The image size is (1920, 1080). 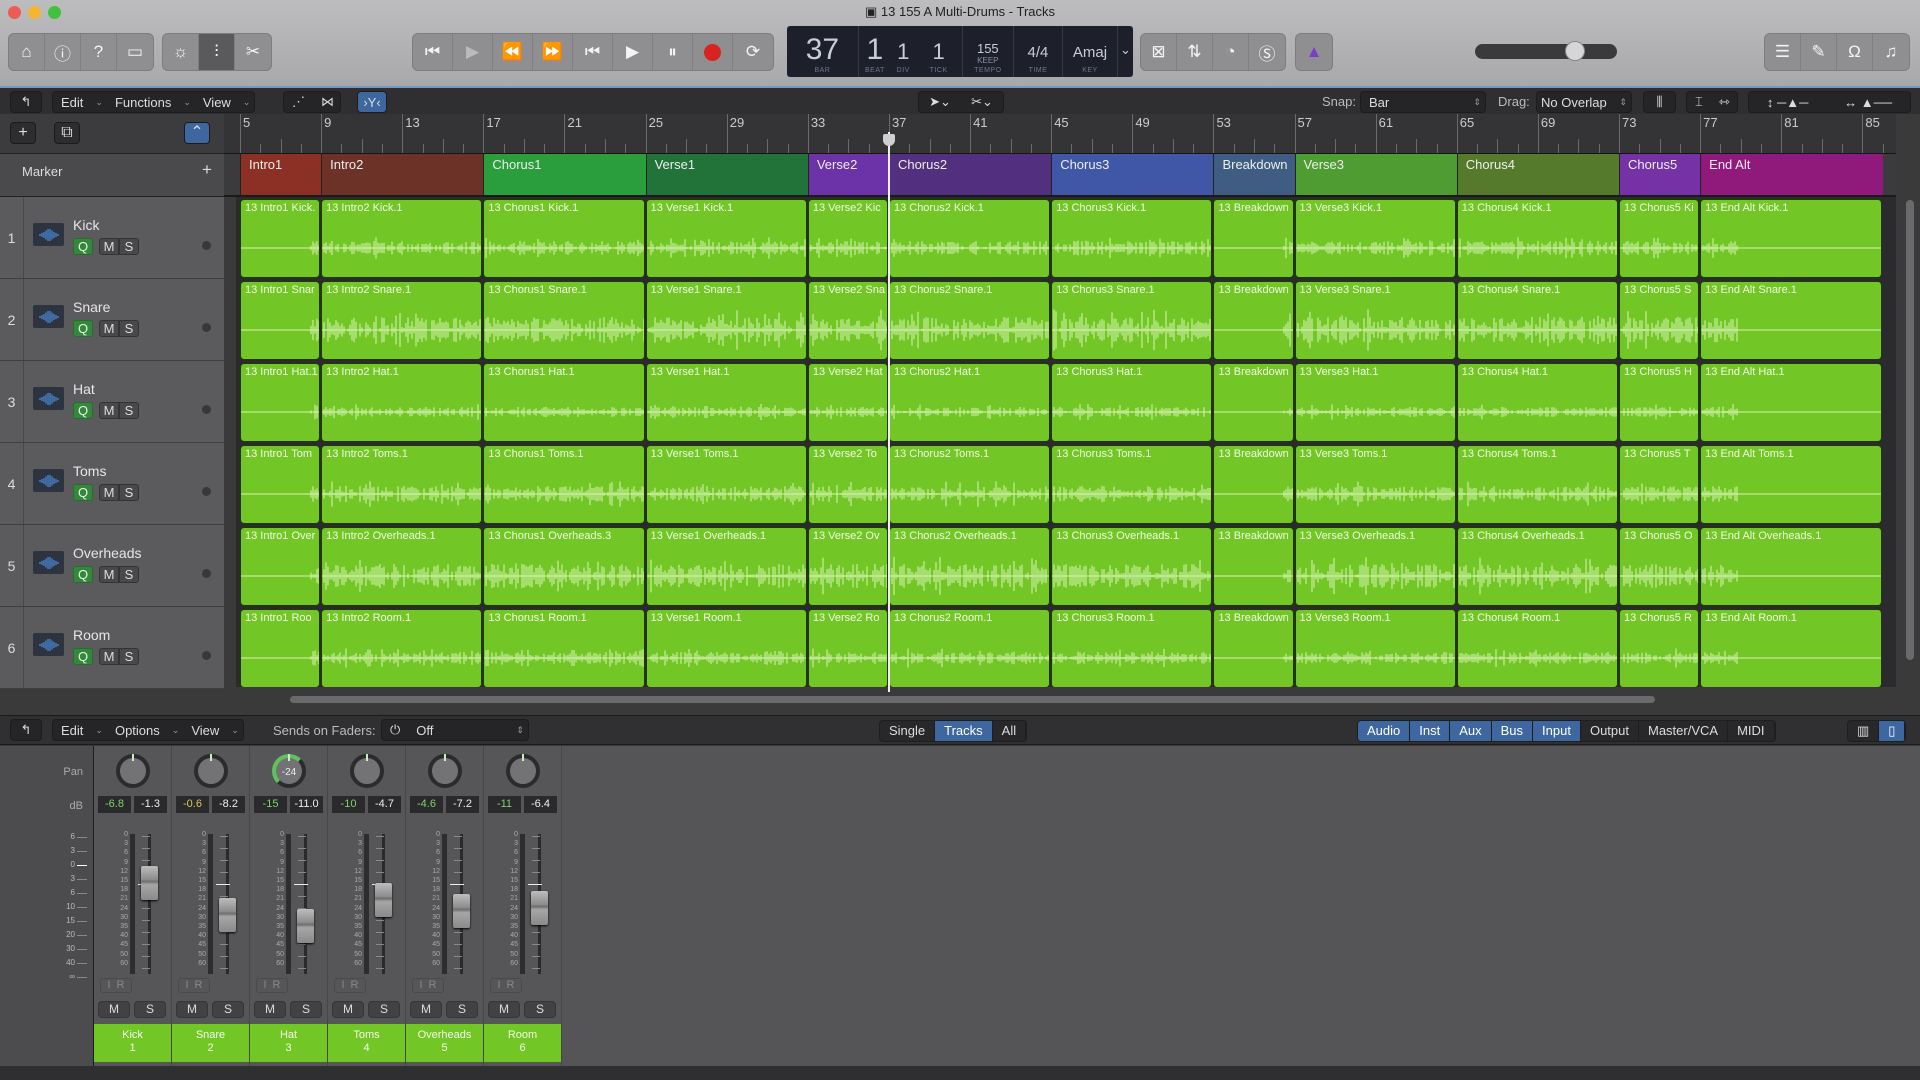 I want to click on playhead-handle, so click(x=888, y=140).